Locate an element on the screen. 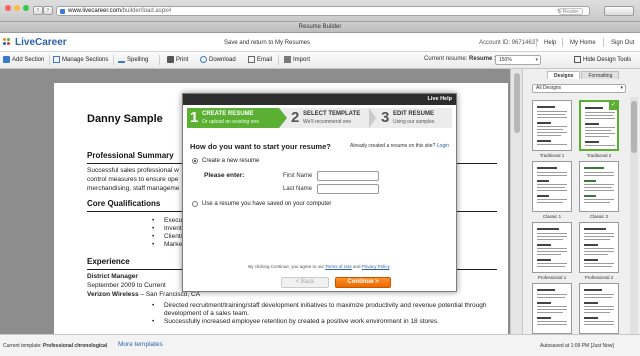 The height and width of the screenshot is (356, 640). continue-button: Continue > is located at coordinates (363, 282).